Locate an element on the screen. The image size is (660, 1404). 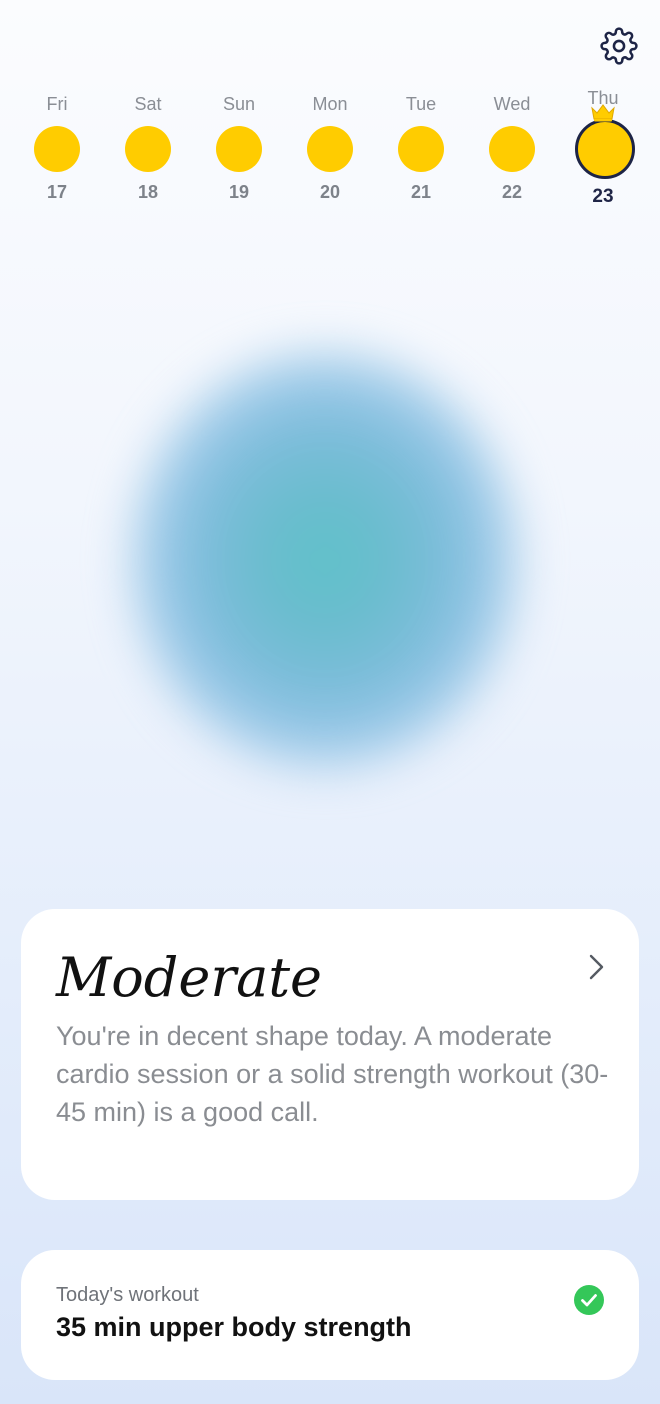
day-sun: Sun 19 is located at coordinates (239, 153).